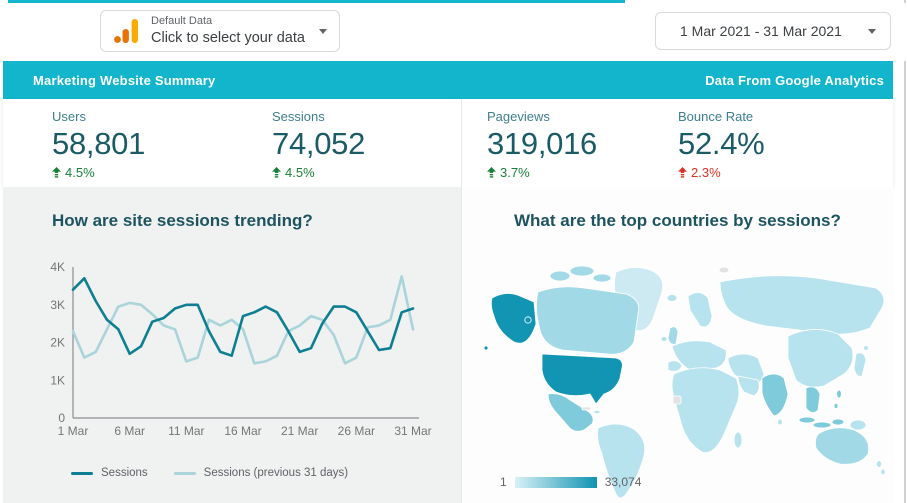  Describe the element at coordinates (57, 380) in the screenshot. I see `y-axis-tick: 1K` at that location.